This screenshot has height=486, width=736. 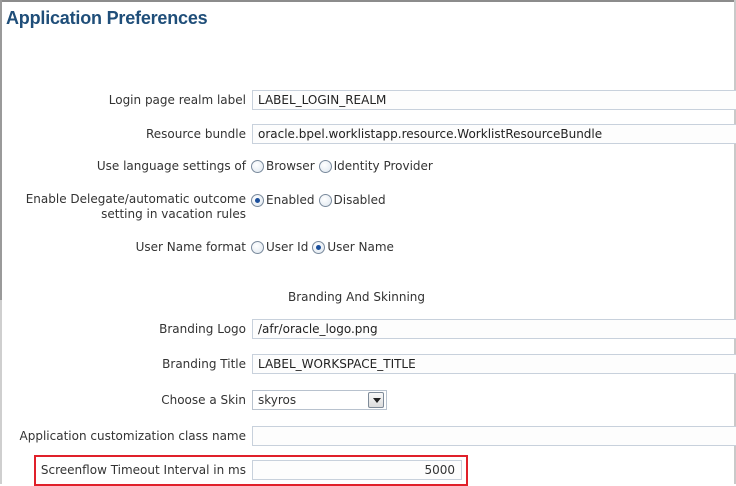 I want to click on screenflow-timeout-label: Screenflow Timeout Interval in ms, so click(x=143, y=470).